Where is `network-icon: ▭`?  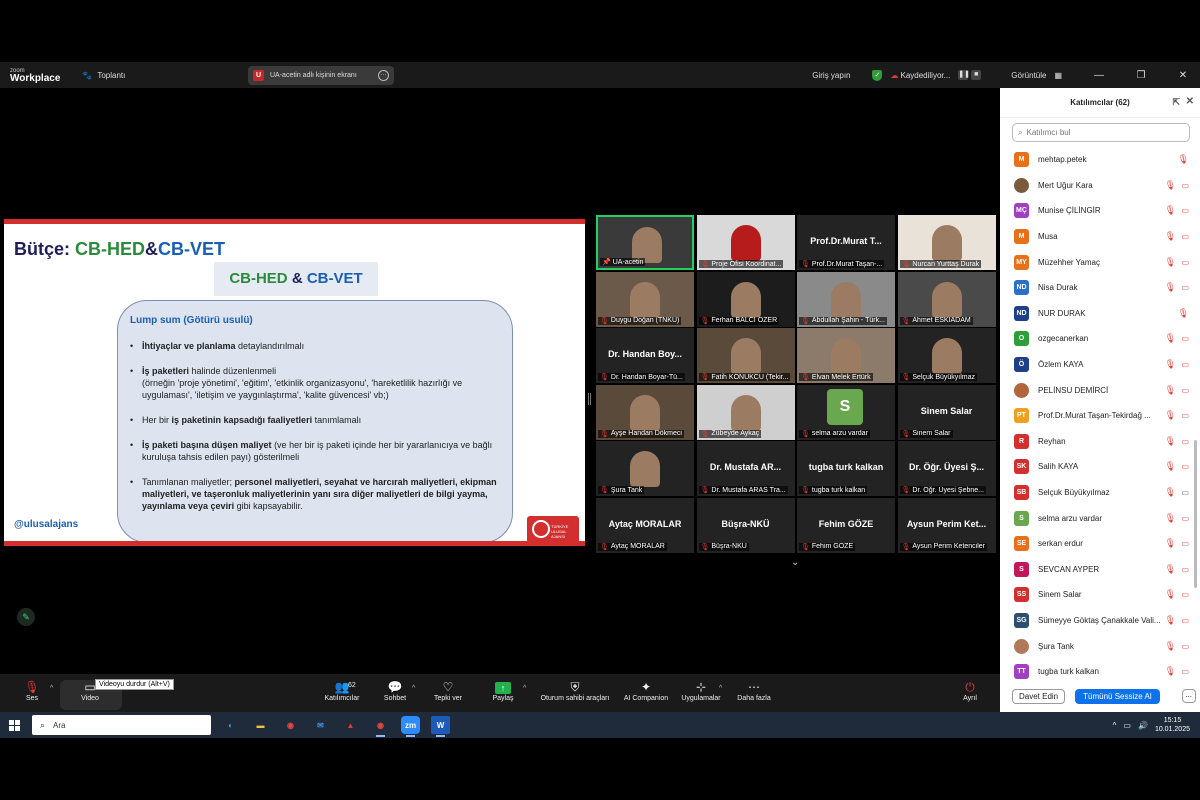
network-icon: ▭ is located at coordinates (1127, 725).